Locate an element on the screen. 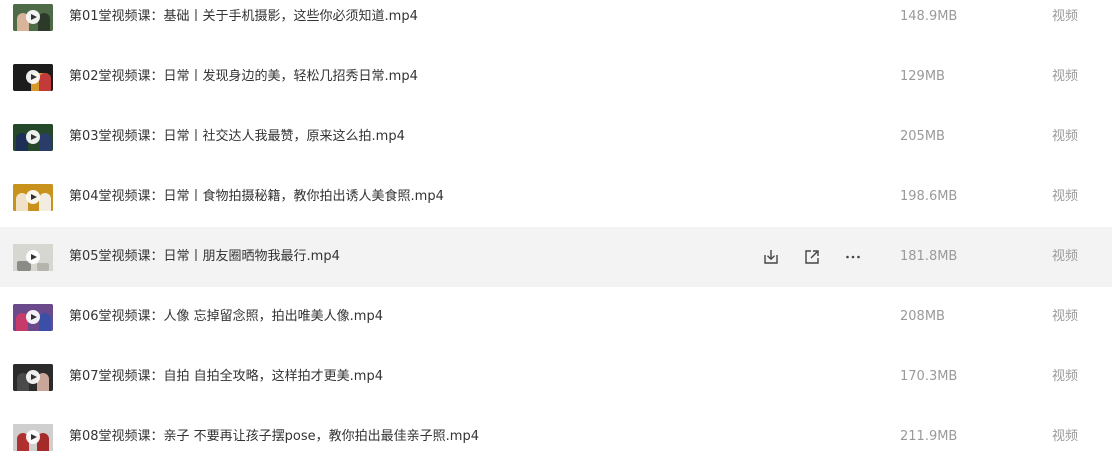  file-name: 第06堂视频课：人像 忘掉留念照，拍出唯美人像.mp4 is located at coordinates (226, 317).